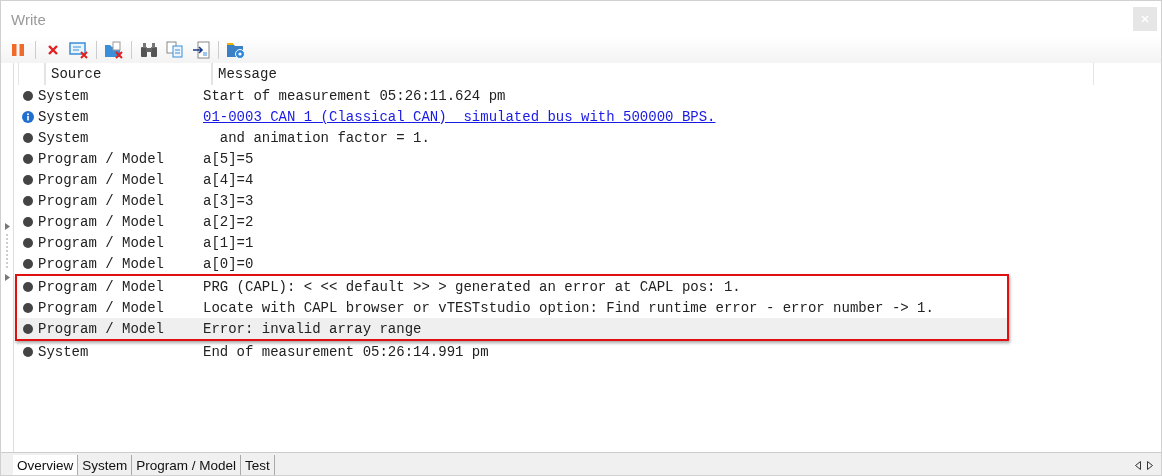 The image size is (1162, 476). I want to click on tab: Overview, so click(46, 465).